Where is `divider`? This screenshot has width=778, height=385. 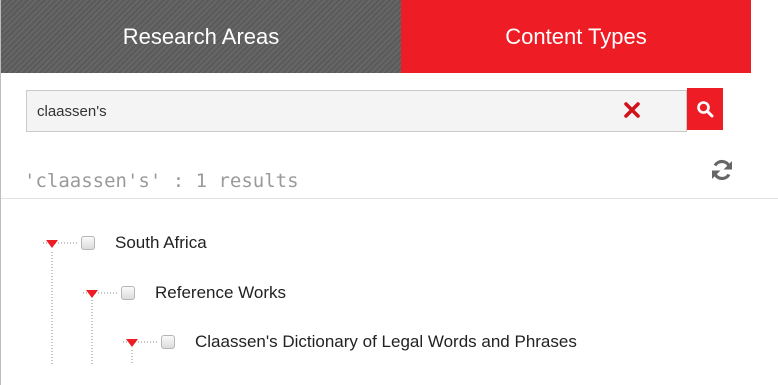
divider is located at coordinates (389, 198).